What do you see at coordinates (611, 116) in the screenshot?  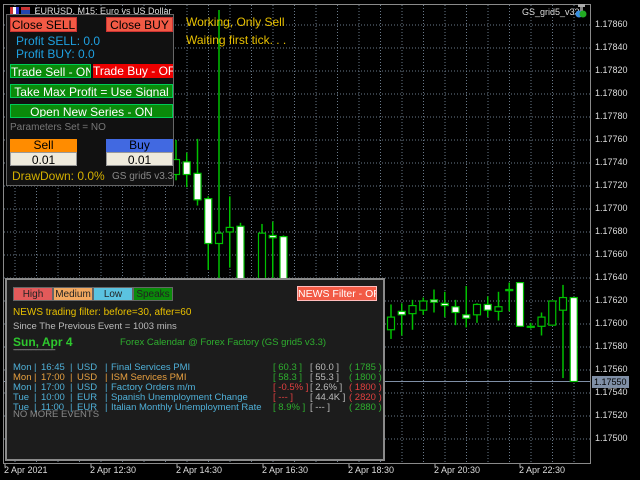 I see `price-axis-label: 1.17780` at bounding box center [611, 116].